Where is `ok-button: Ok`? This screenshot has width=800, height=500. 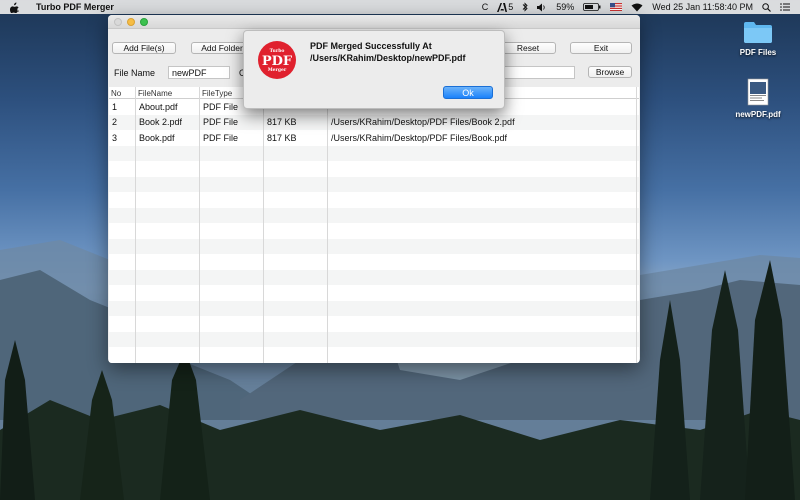 ok-button: Ok is located at coordinates (468, 92).